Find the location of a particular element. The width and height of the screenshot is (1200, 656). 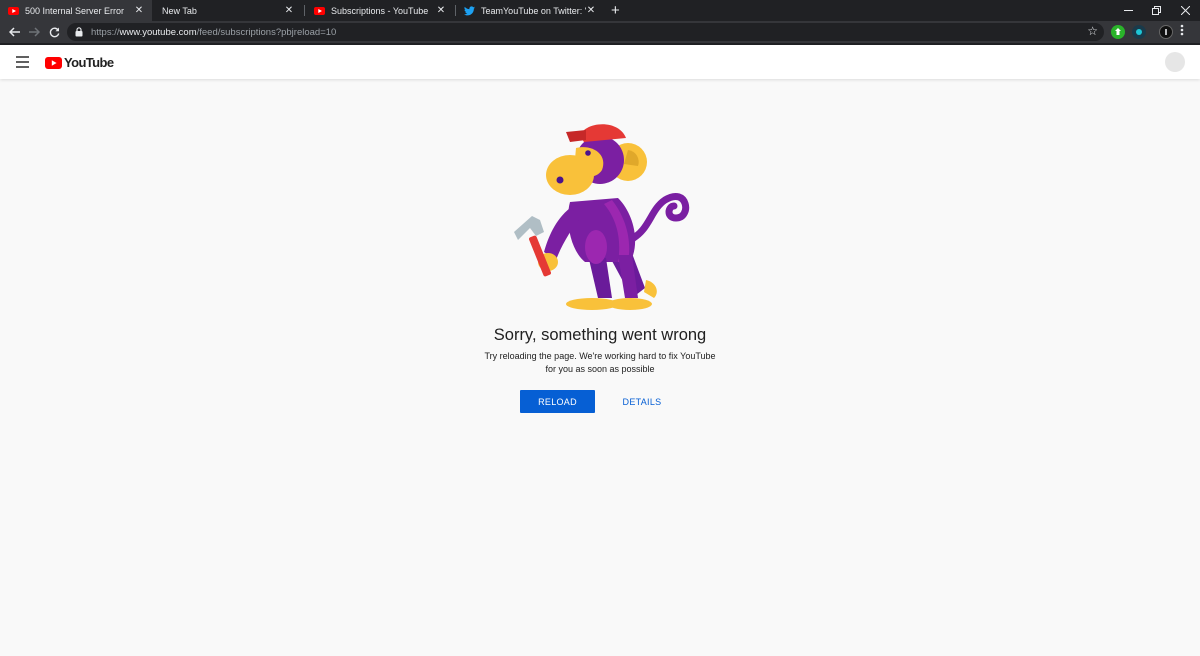

tab-title: 500 Internal Server Error is located at coordinates (75, 10).